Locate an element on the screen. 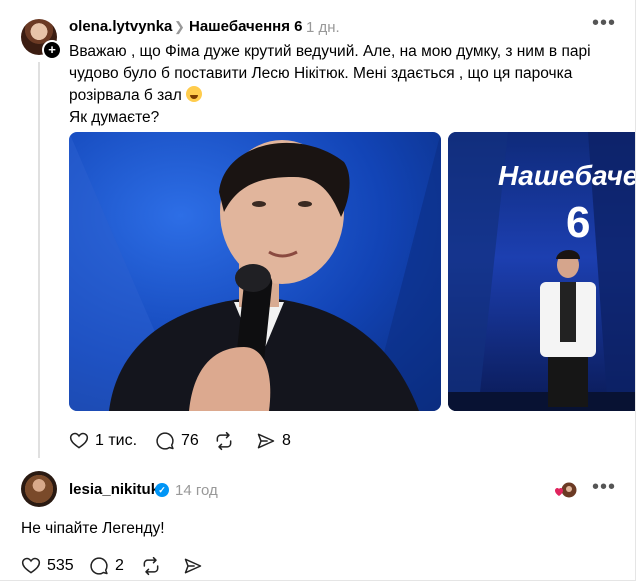 Image resolution: width=637 pixels, height=582 pixels. grinning-emoji-icon is located at coordinates (194, 94).